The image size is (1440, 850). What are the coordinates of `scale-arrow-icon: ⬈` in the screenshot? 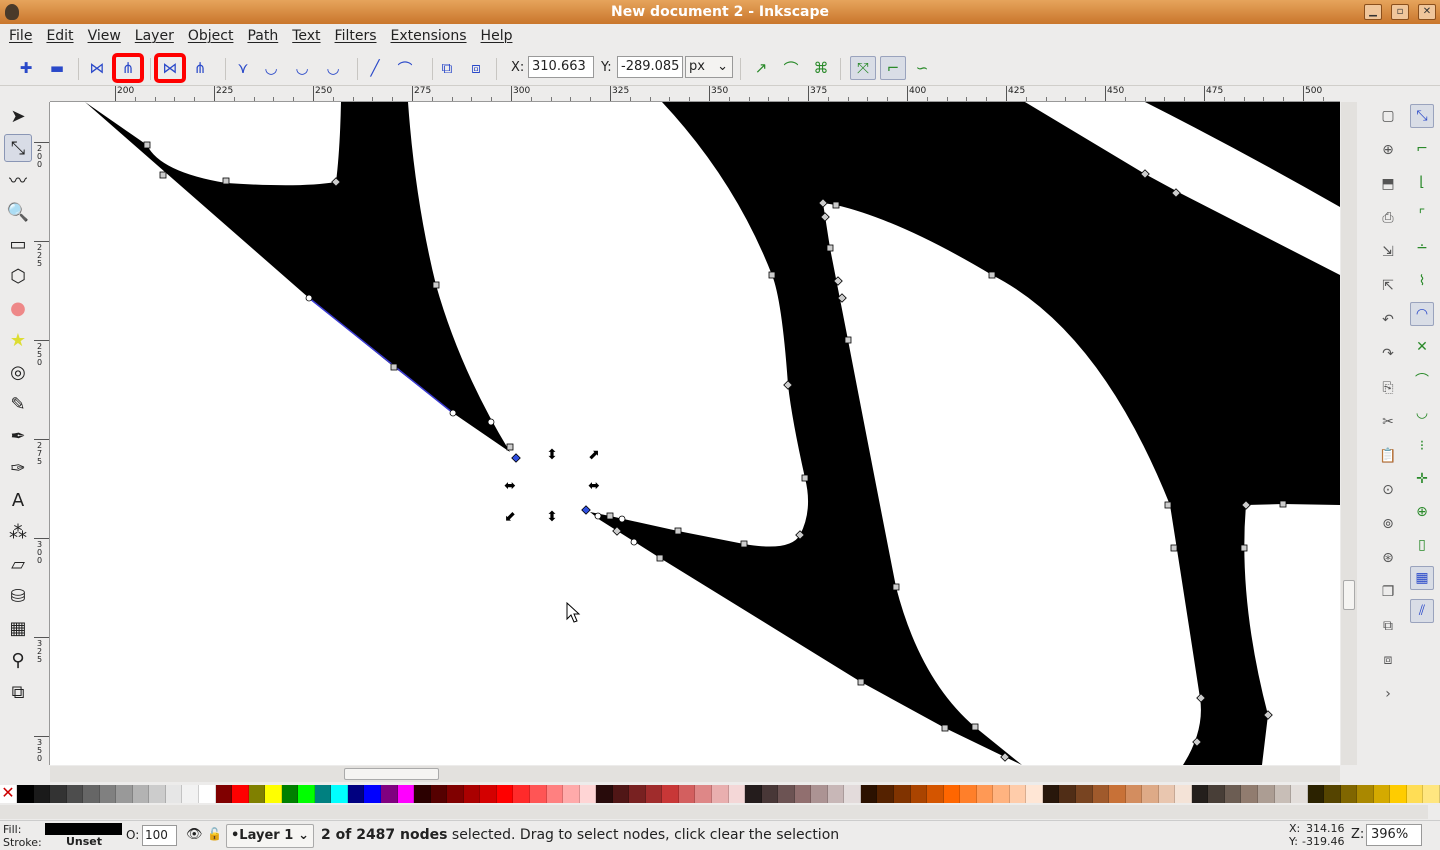 It's located at (594, 455).